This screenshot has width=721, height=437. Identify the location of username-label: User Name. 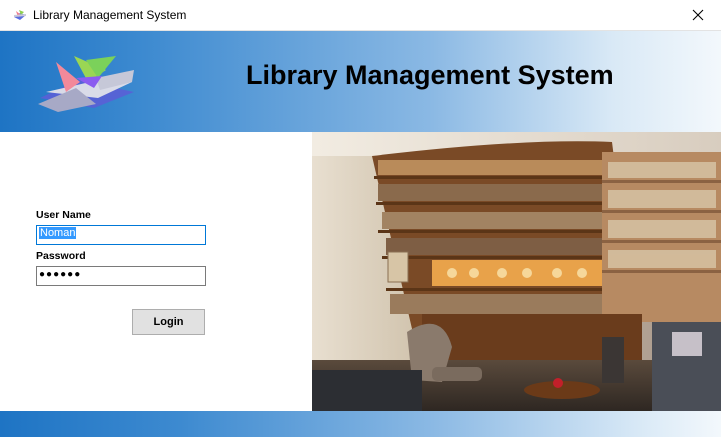
(63, 215).